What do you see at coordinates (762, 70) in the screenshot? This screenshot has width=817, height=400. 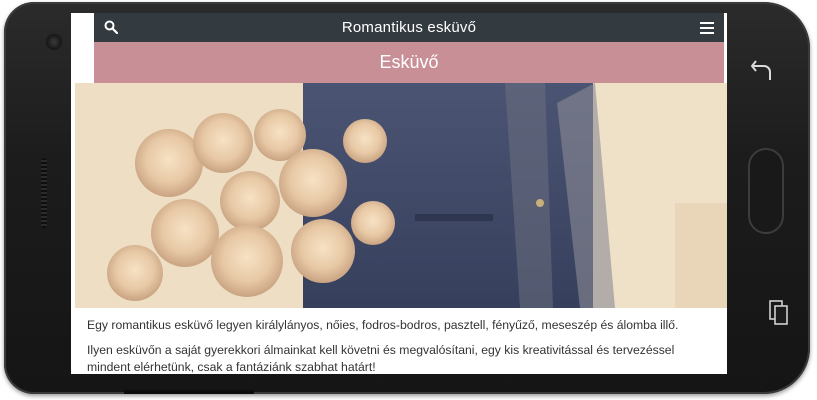 I see `back-arrow-icon` at bounding box center [762, 70].